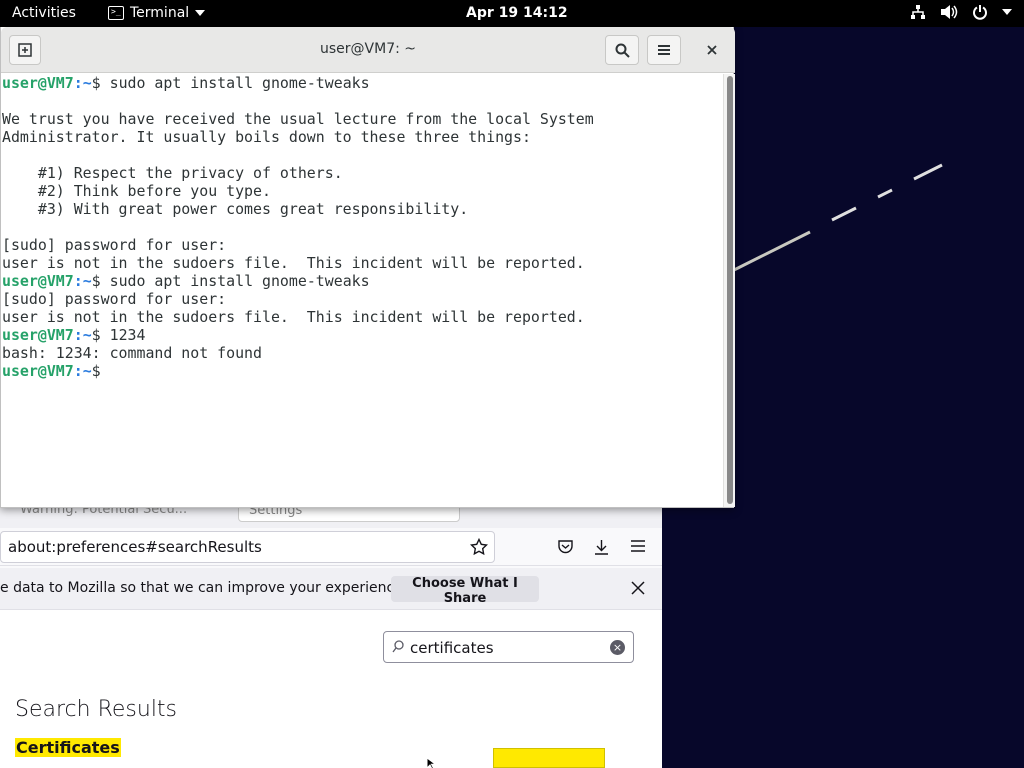 The image size is (1024, 768). What do you see at coordinates (136, 191) in the screenshot?
I see `terminal-output-line: #2) Think before you type.` at bounding box center [136, 191].